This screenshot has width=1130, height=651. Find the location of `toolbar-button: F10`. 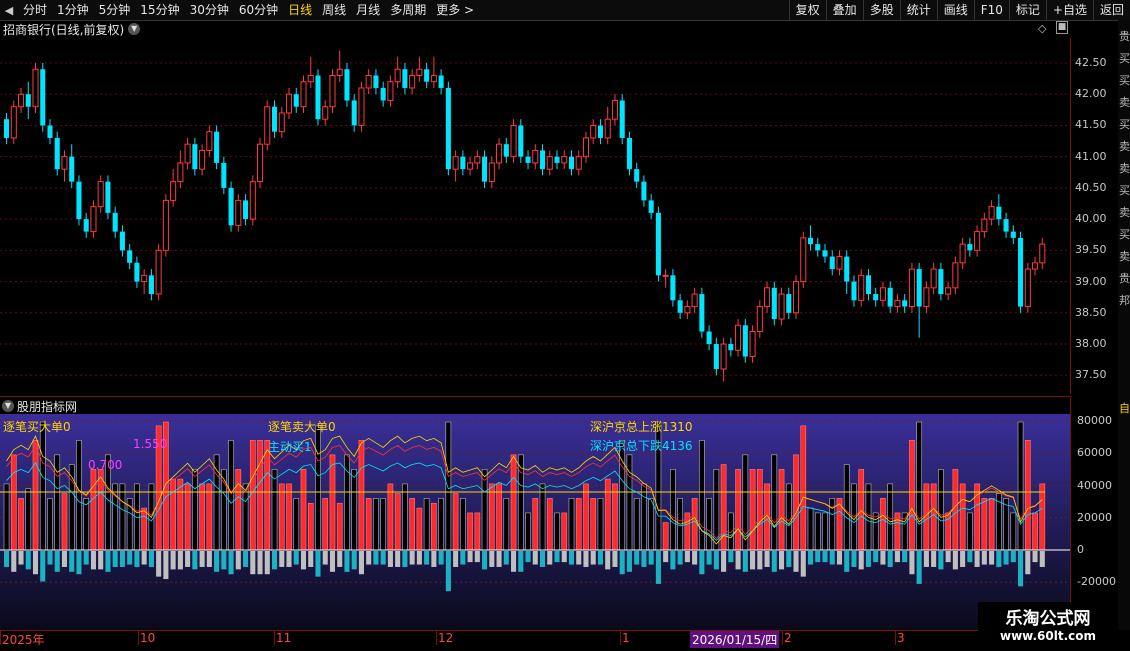

toolbar-button: F10 is located at coordinates (991, 10).